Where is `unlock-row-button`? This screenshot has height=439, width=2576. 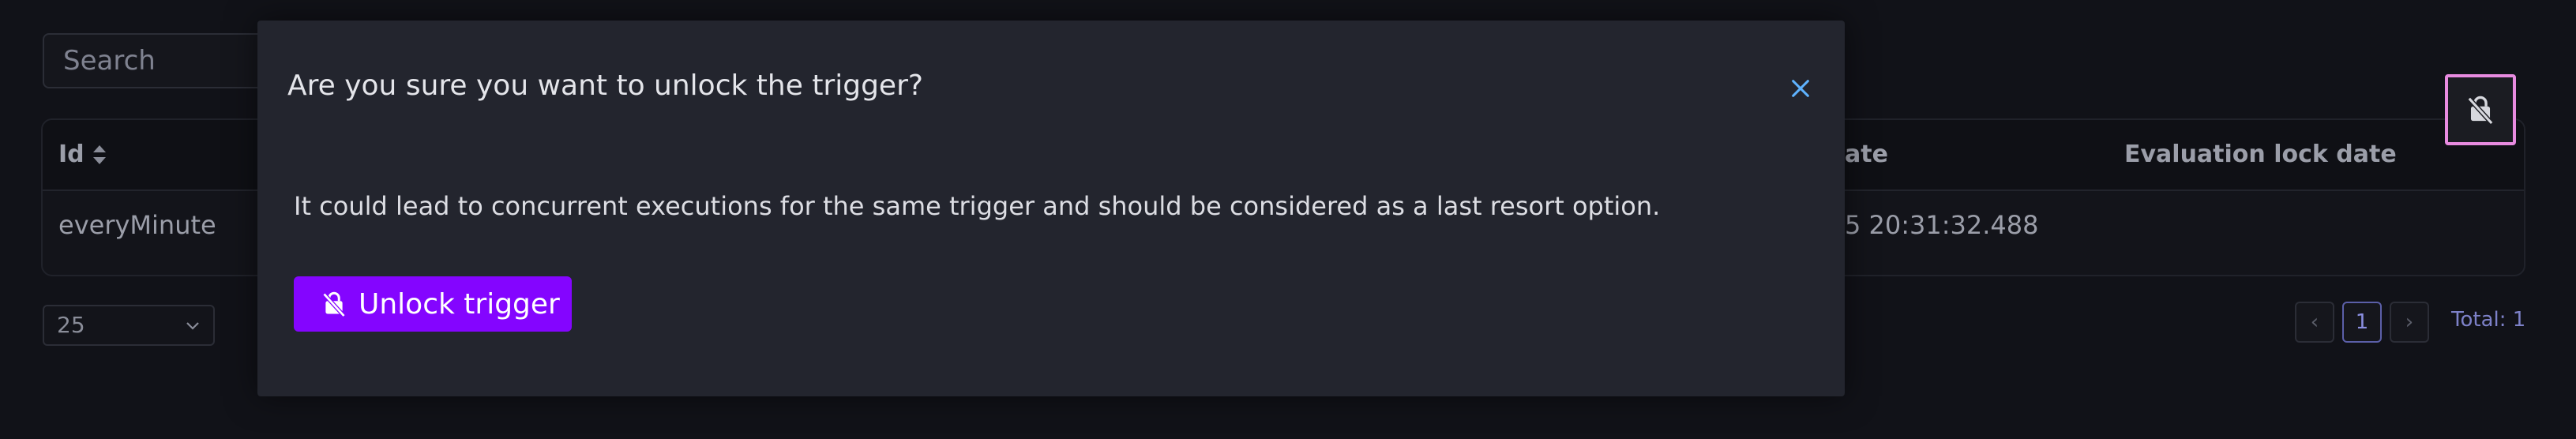 unlock-row-button is located at coordinates (2480, 109).